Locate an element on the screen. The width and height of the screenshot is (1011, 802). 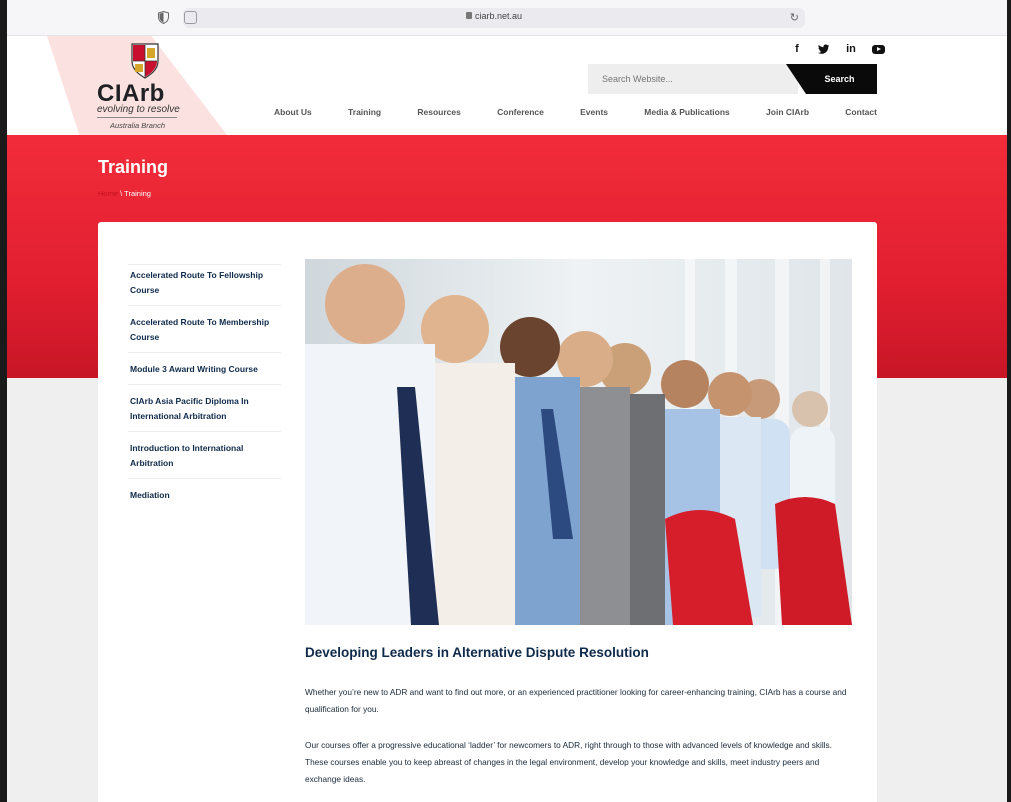
youtube-icon is located at coordinates (878, 49).